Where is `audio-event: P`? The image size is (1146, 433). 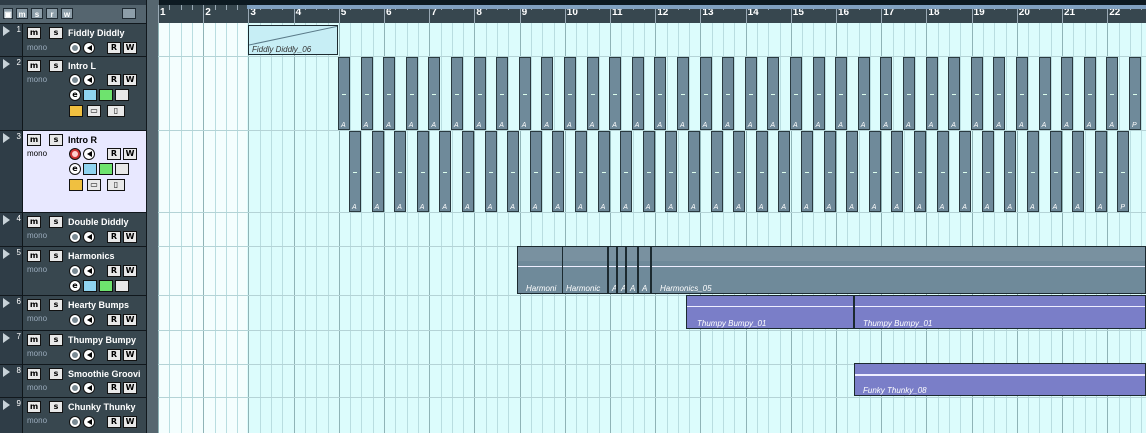 audio-event: P is located at coordinates (1123, 171).